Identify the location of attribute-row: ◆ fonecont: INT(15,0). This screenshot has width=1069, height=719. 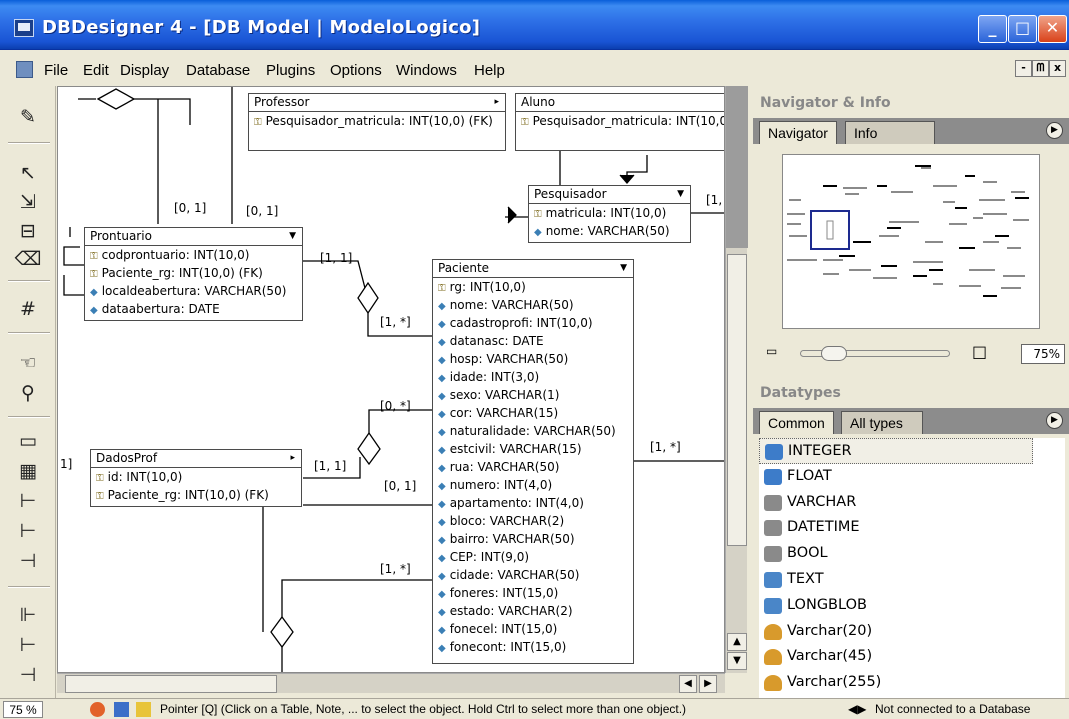
(533, 647).